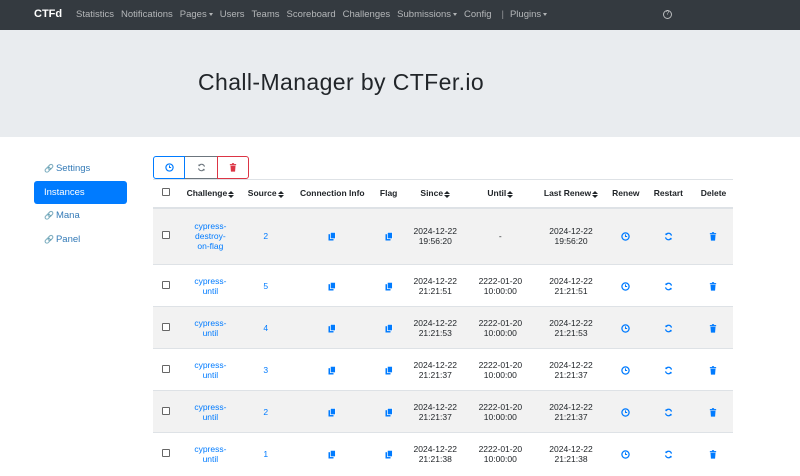 The height and width of the screenshot is (476, 800). Describe the element at coordinates (80, 168) in the screenshot. I see `sidebar-item-settings: 🔗Settings` at that location.